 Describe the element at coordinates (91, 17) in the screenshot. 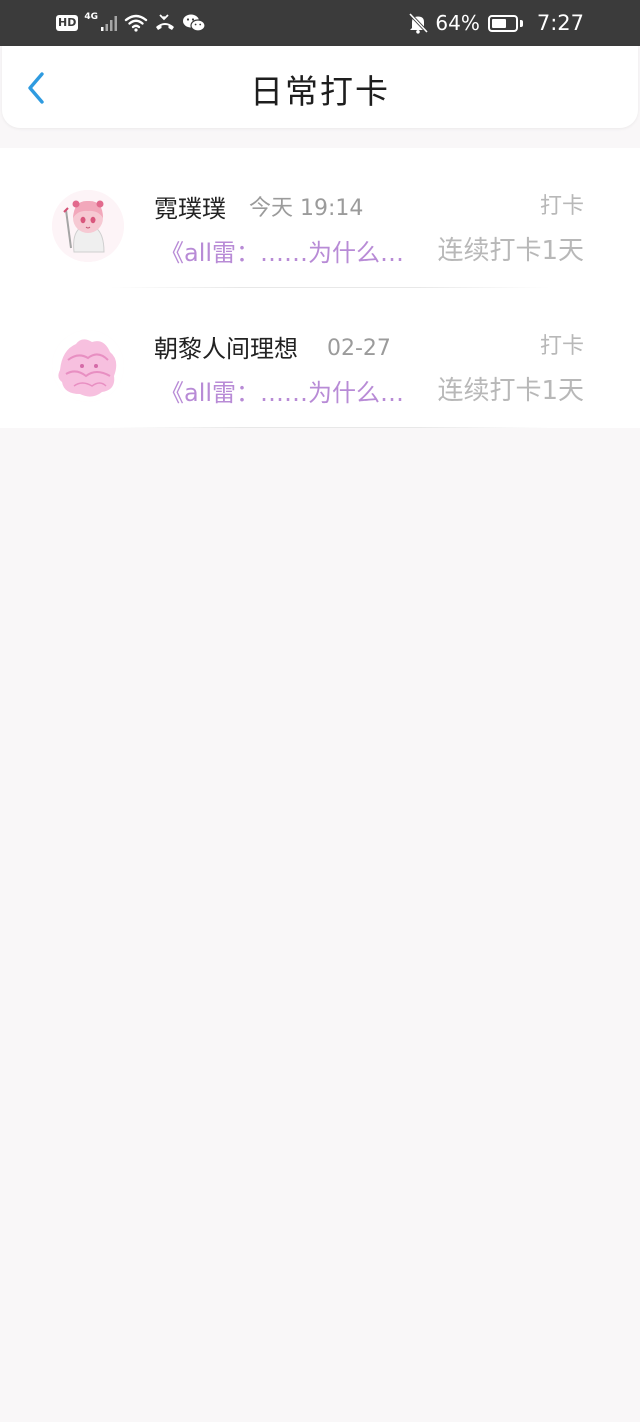

I see `network-type: 4G` at that location.